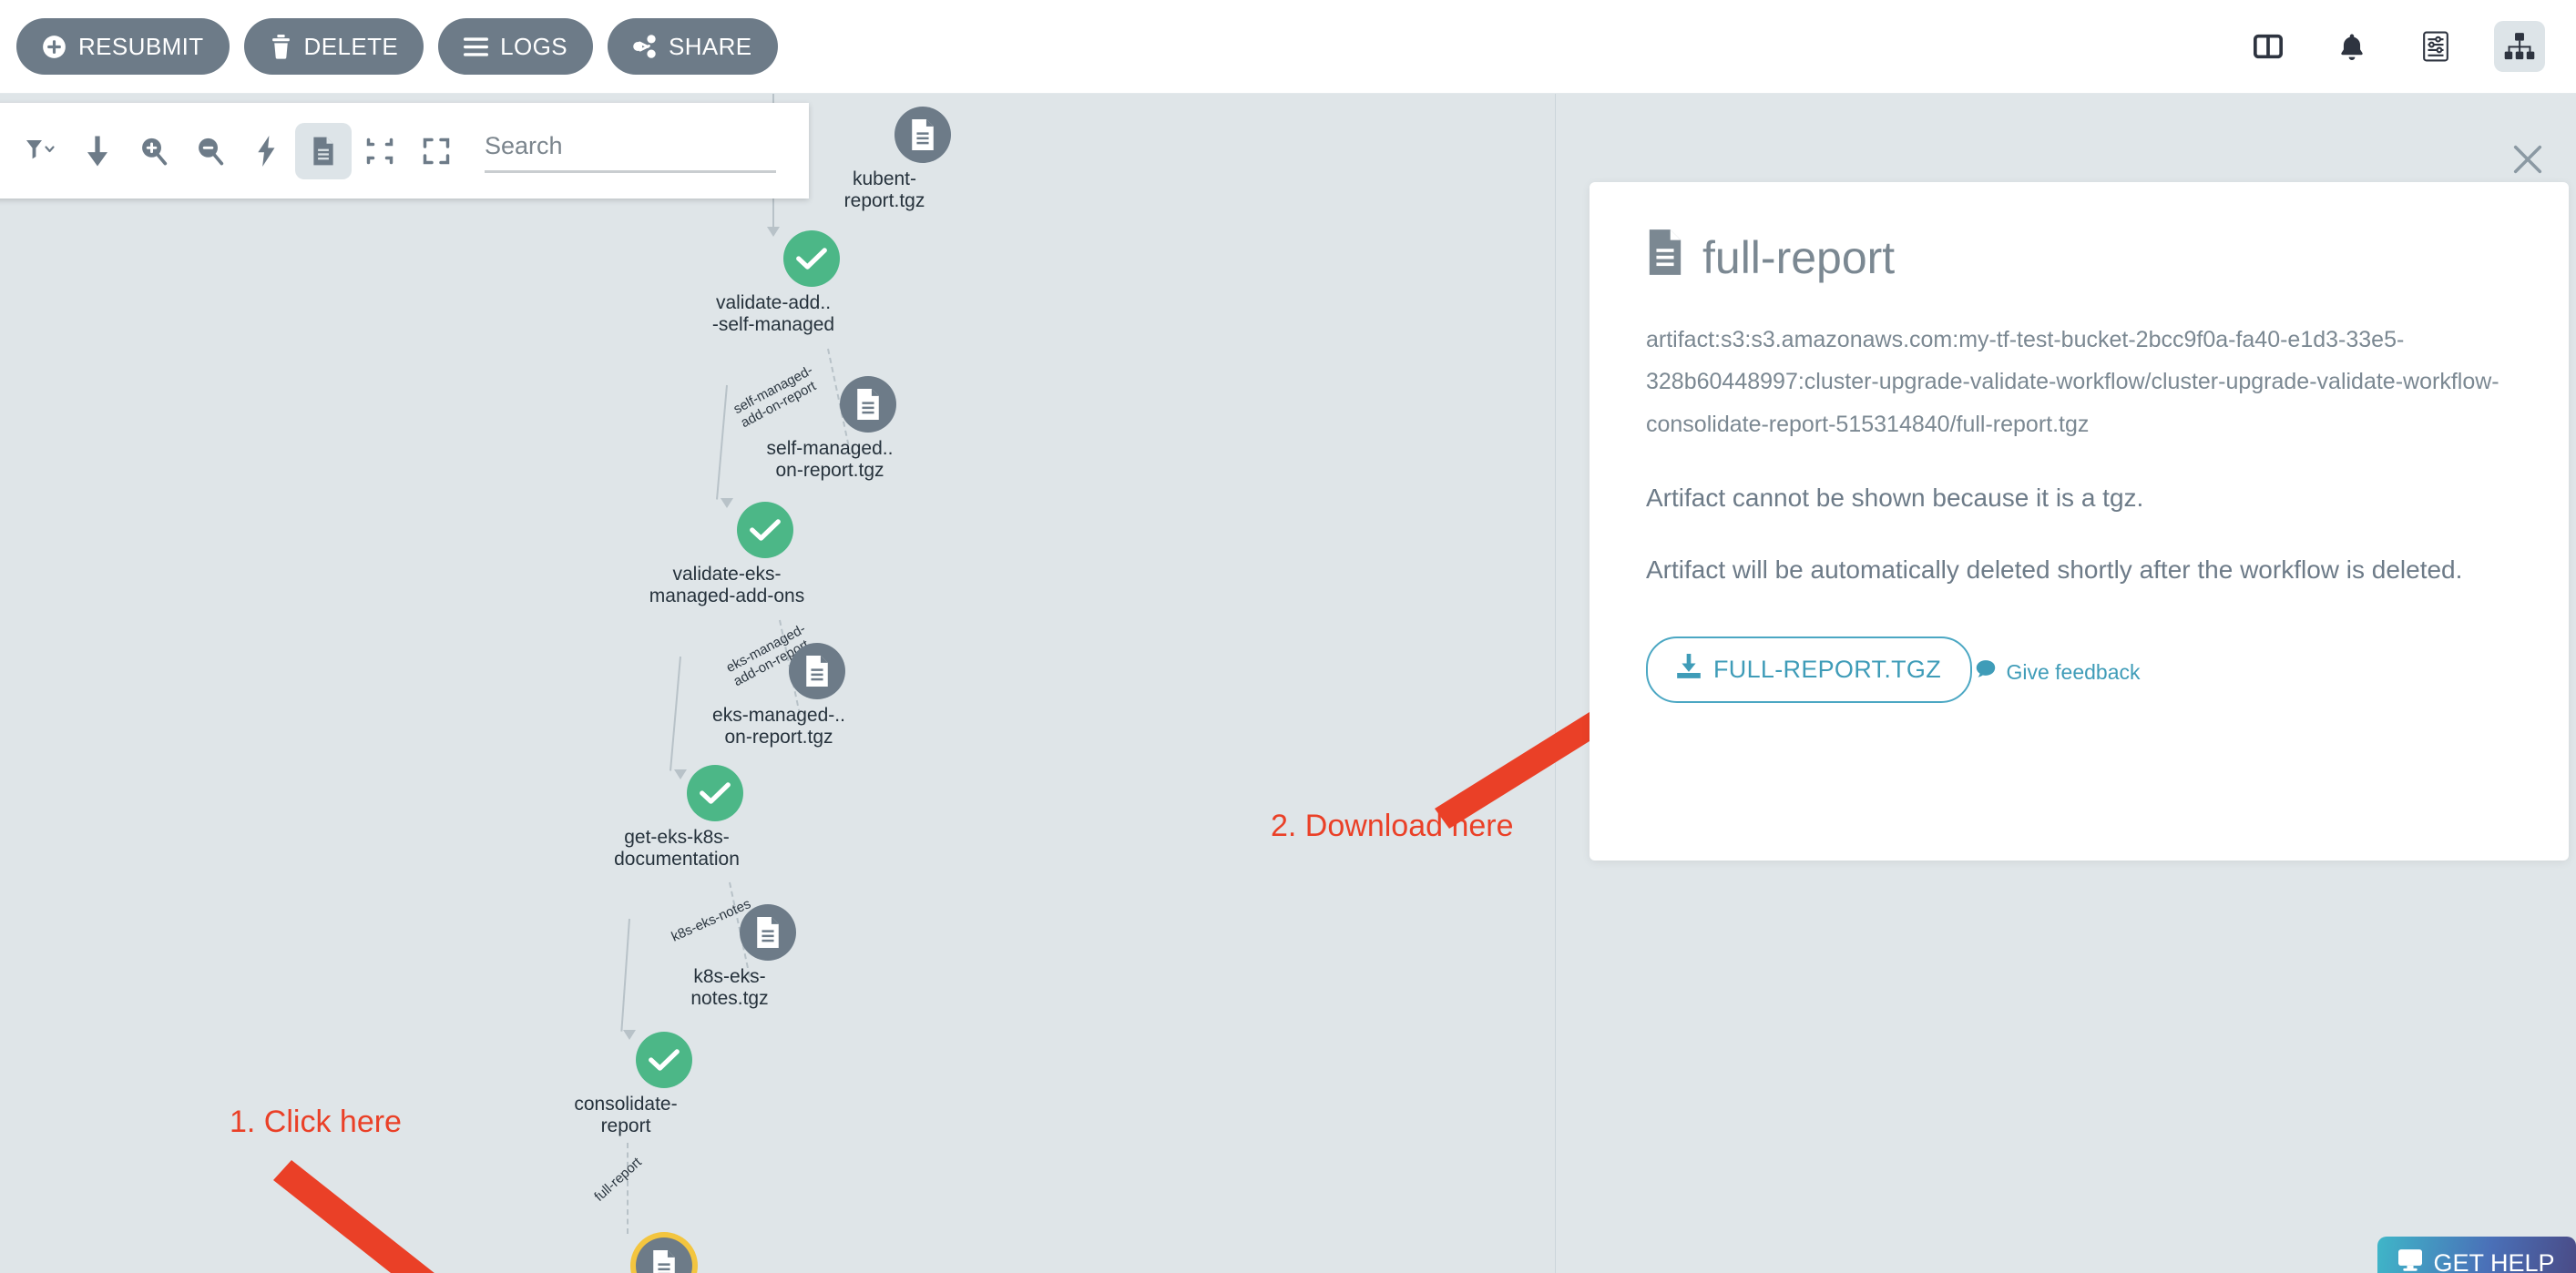  I want to click on close-icon, so click(2528, 159).